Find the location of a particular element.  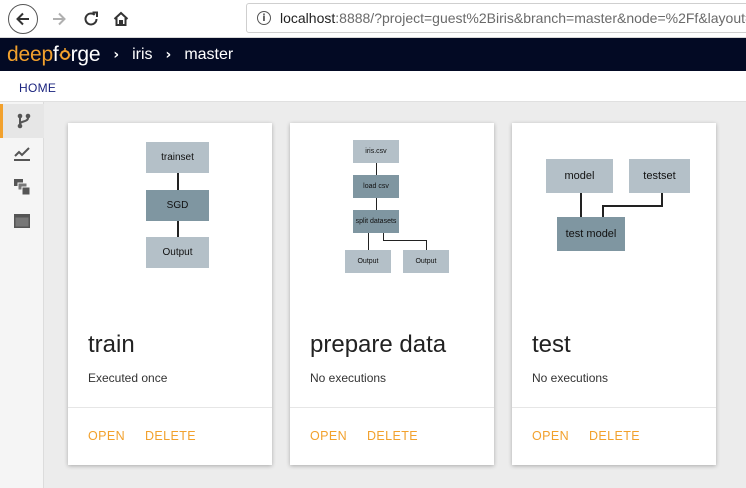

window-icon is located at coordinates (22, 221).